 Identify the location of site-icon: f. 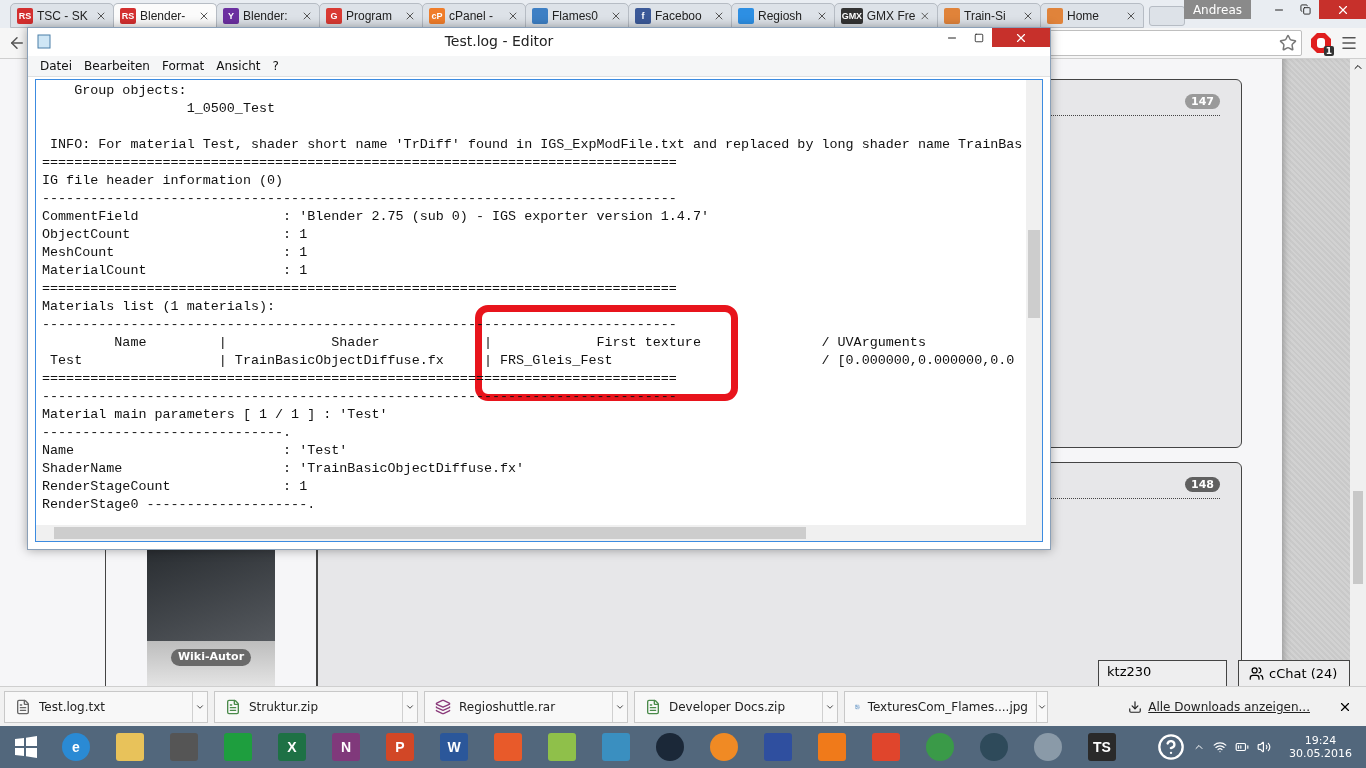
(643, 15).